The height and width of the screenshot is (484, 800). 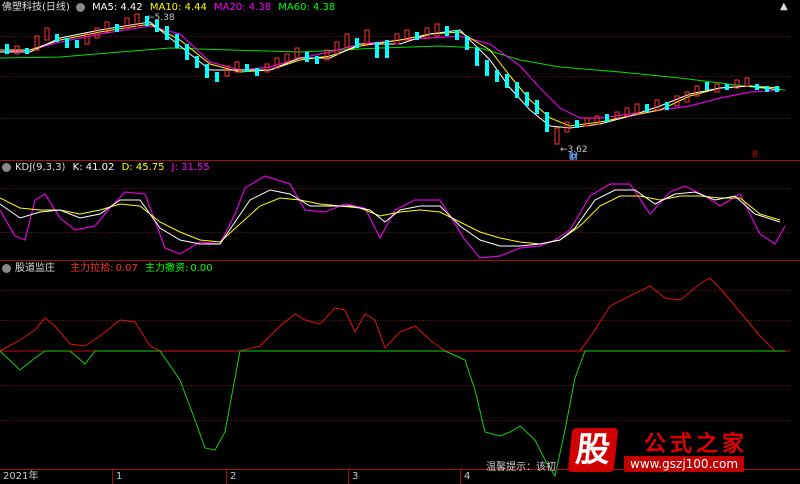 I want to click on tip-text: 温馨提示：该初, so click(x=521, y=467).